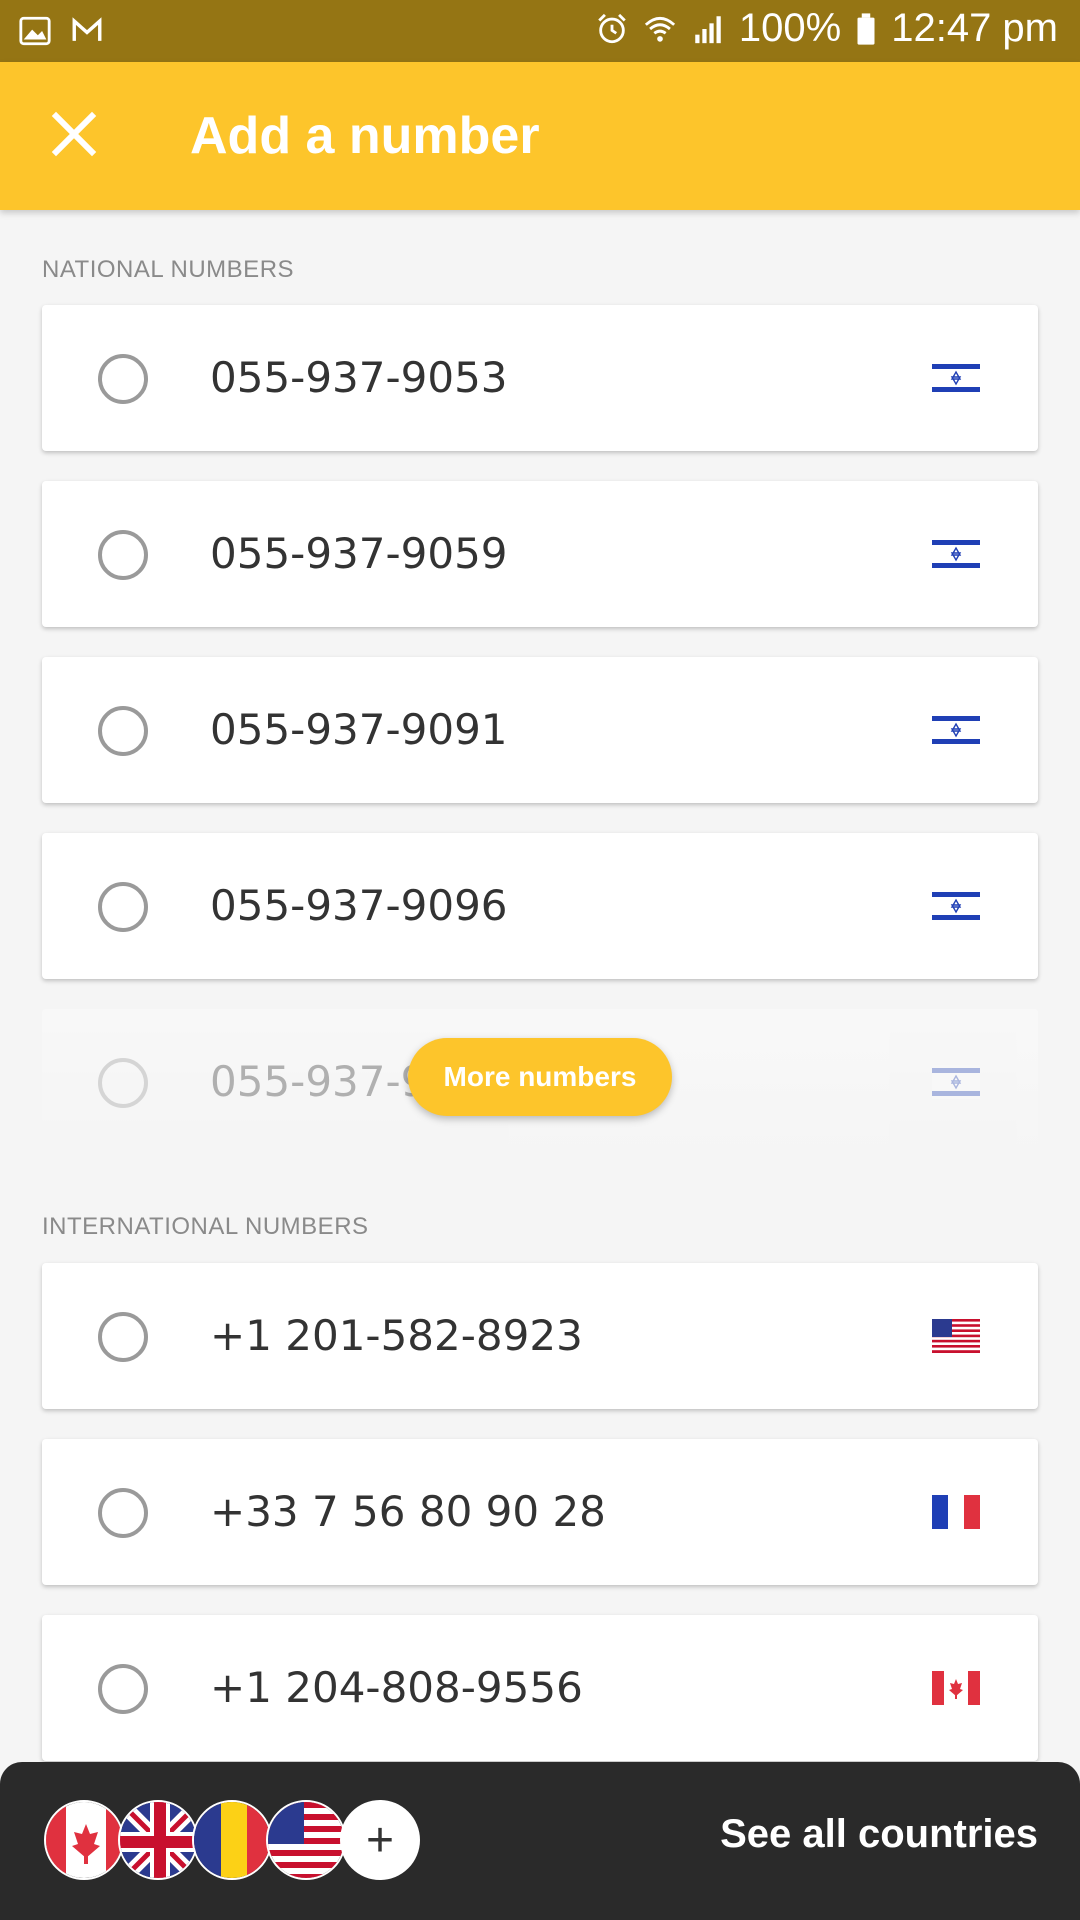 Image resolution: width=1080 pixels, height=1920 pixels. I want to click on clock: 12:47 pm, so click(974, 28).